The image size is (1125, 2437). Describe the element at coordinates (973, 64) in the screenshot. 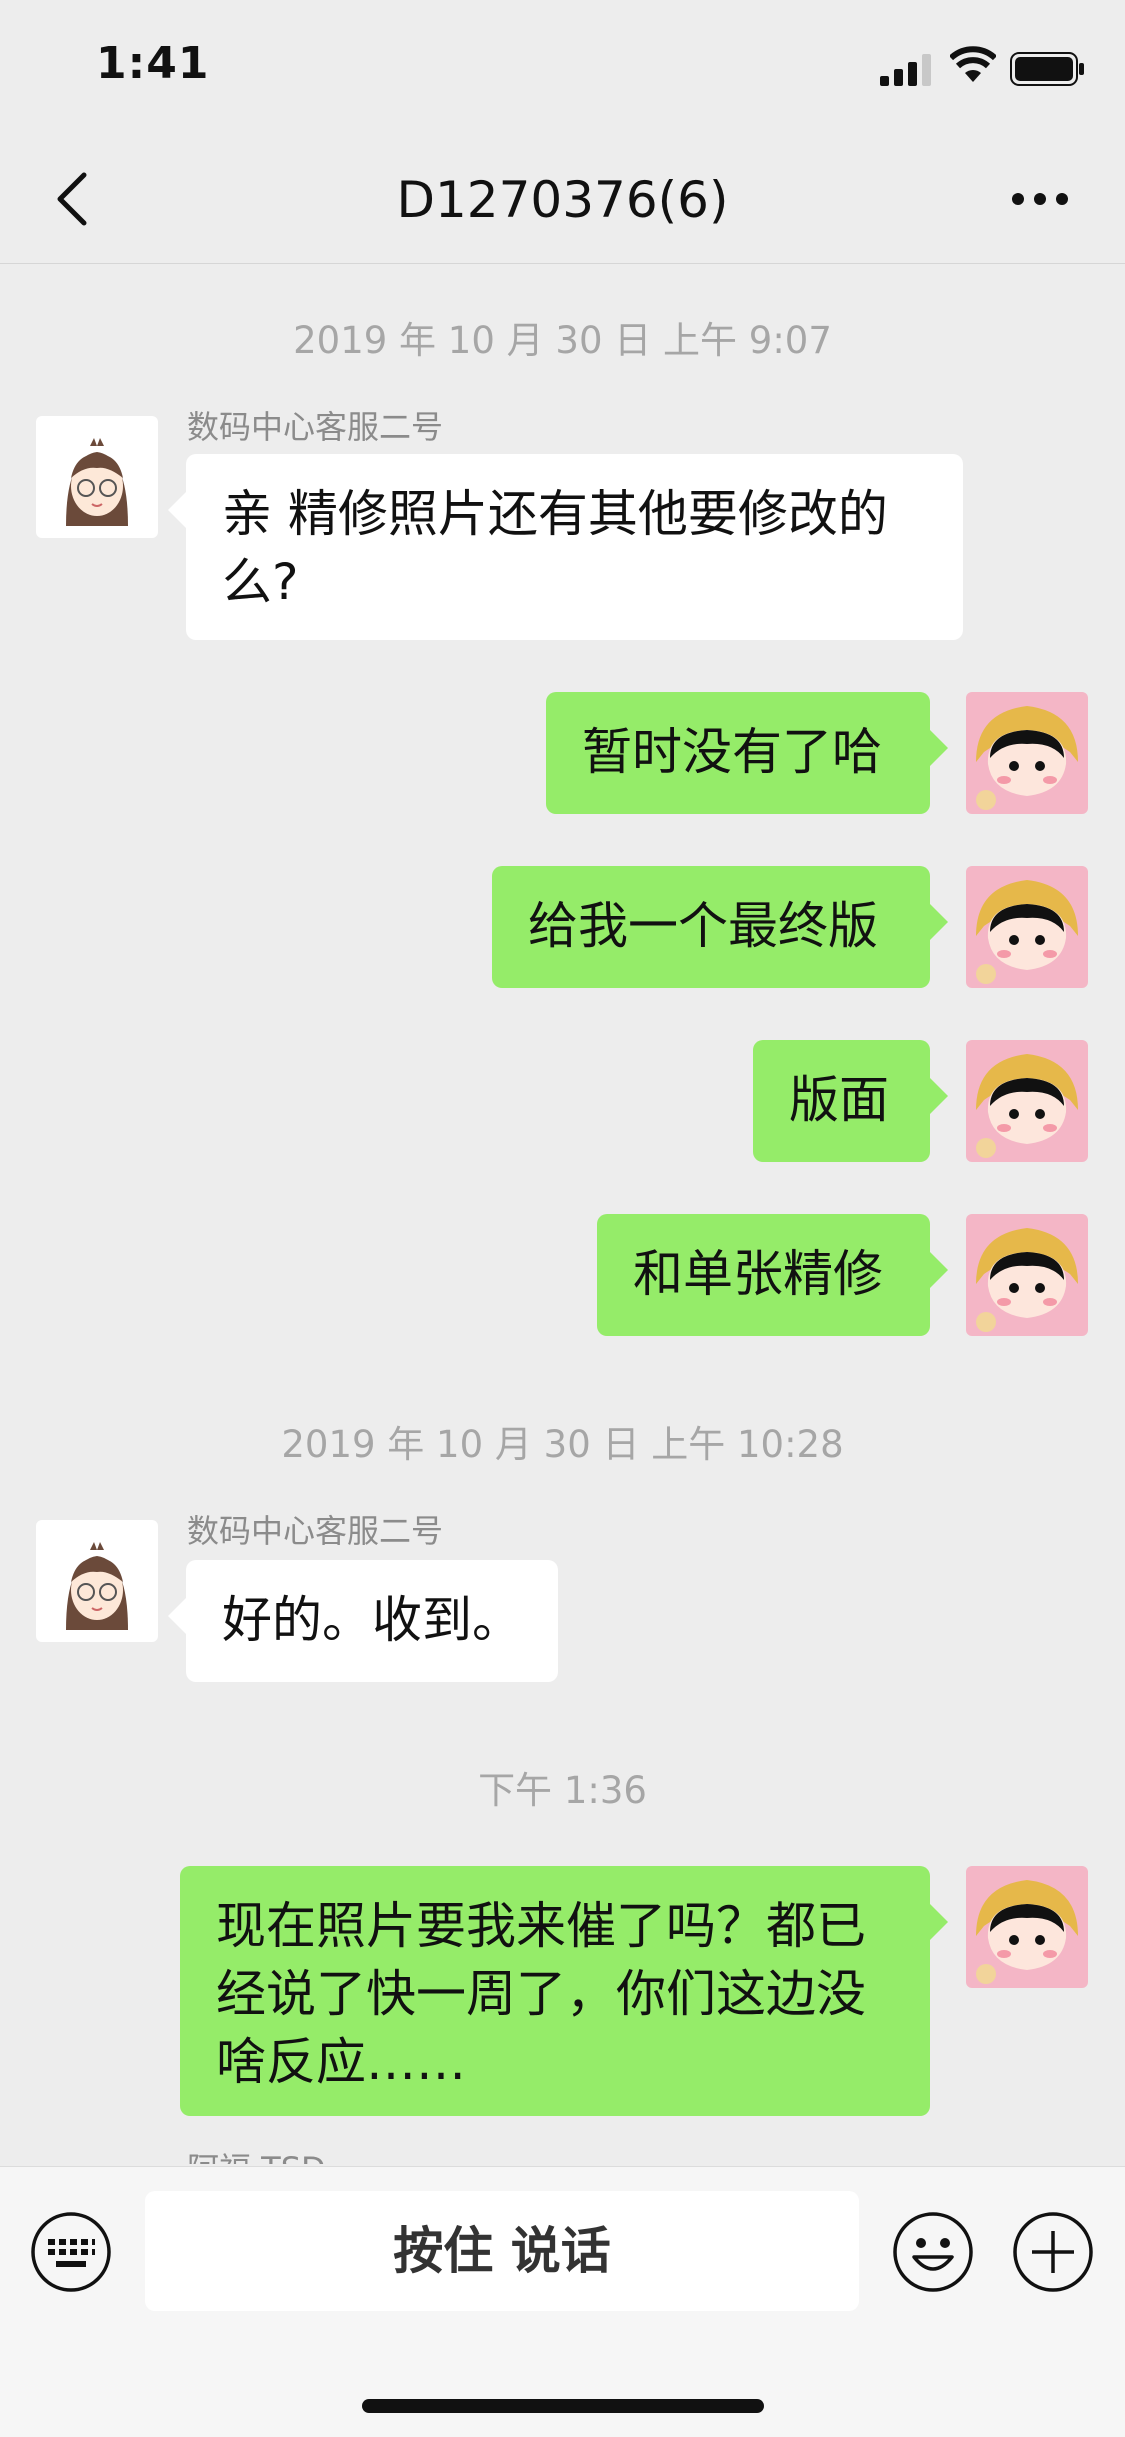

I see `wifi-icon` at that location.